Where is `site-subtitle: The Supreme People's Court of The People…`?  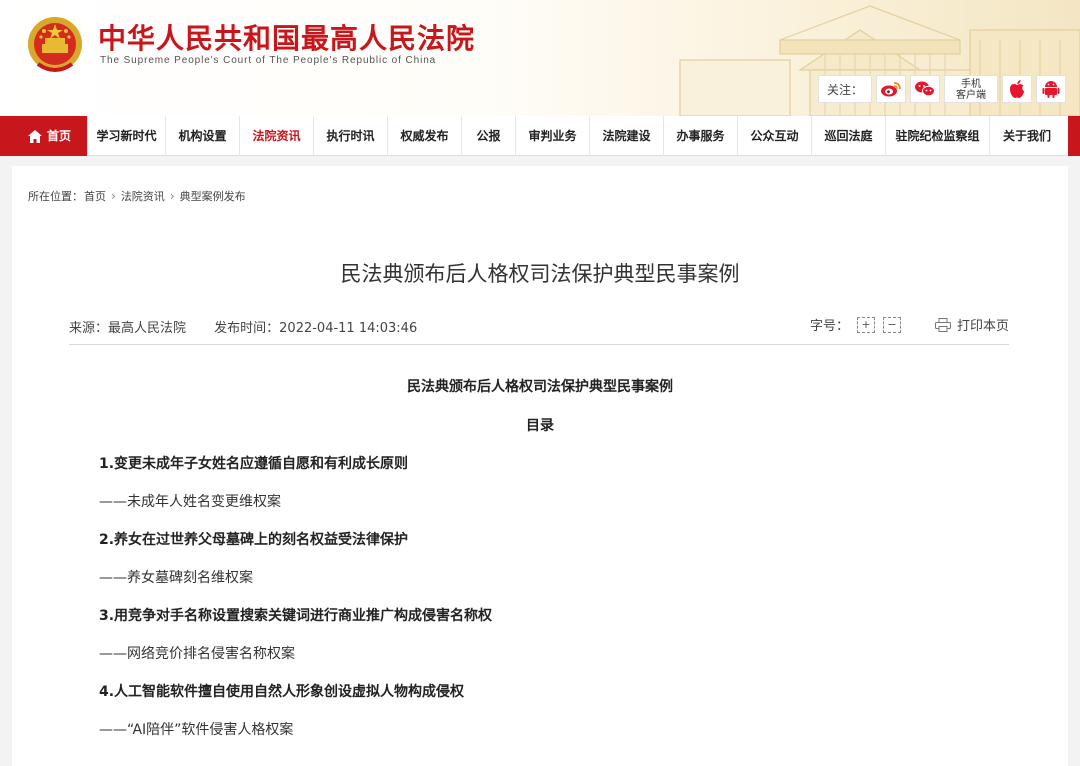 site-subtitle: The Supreme People's Court of The People… is located at coordinates (268, 60).